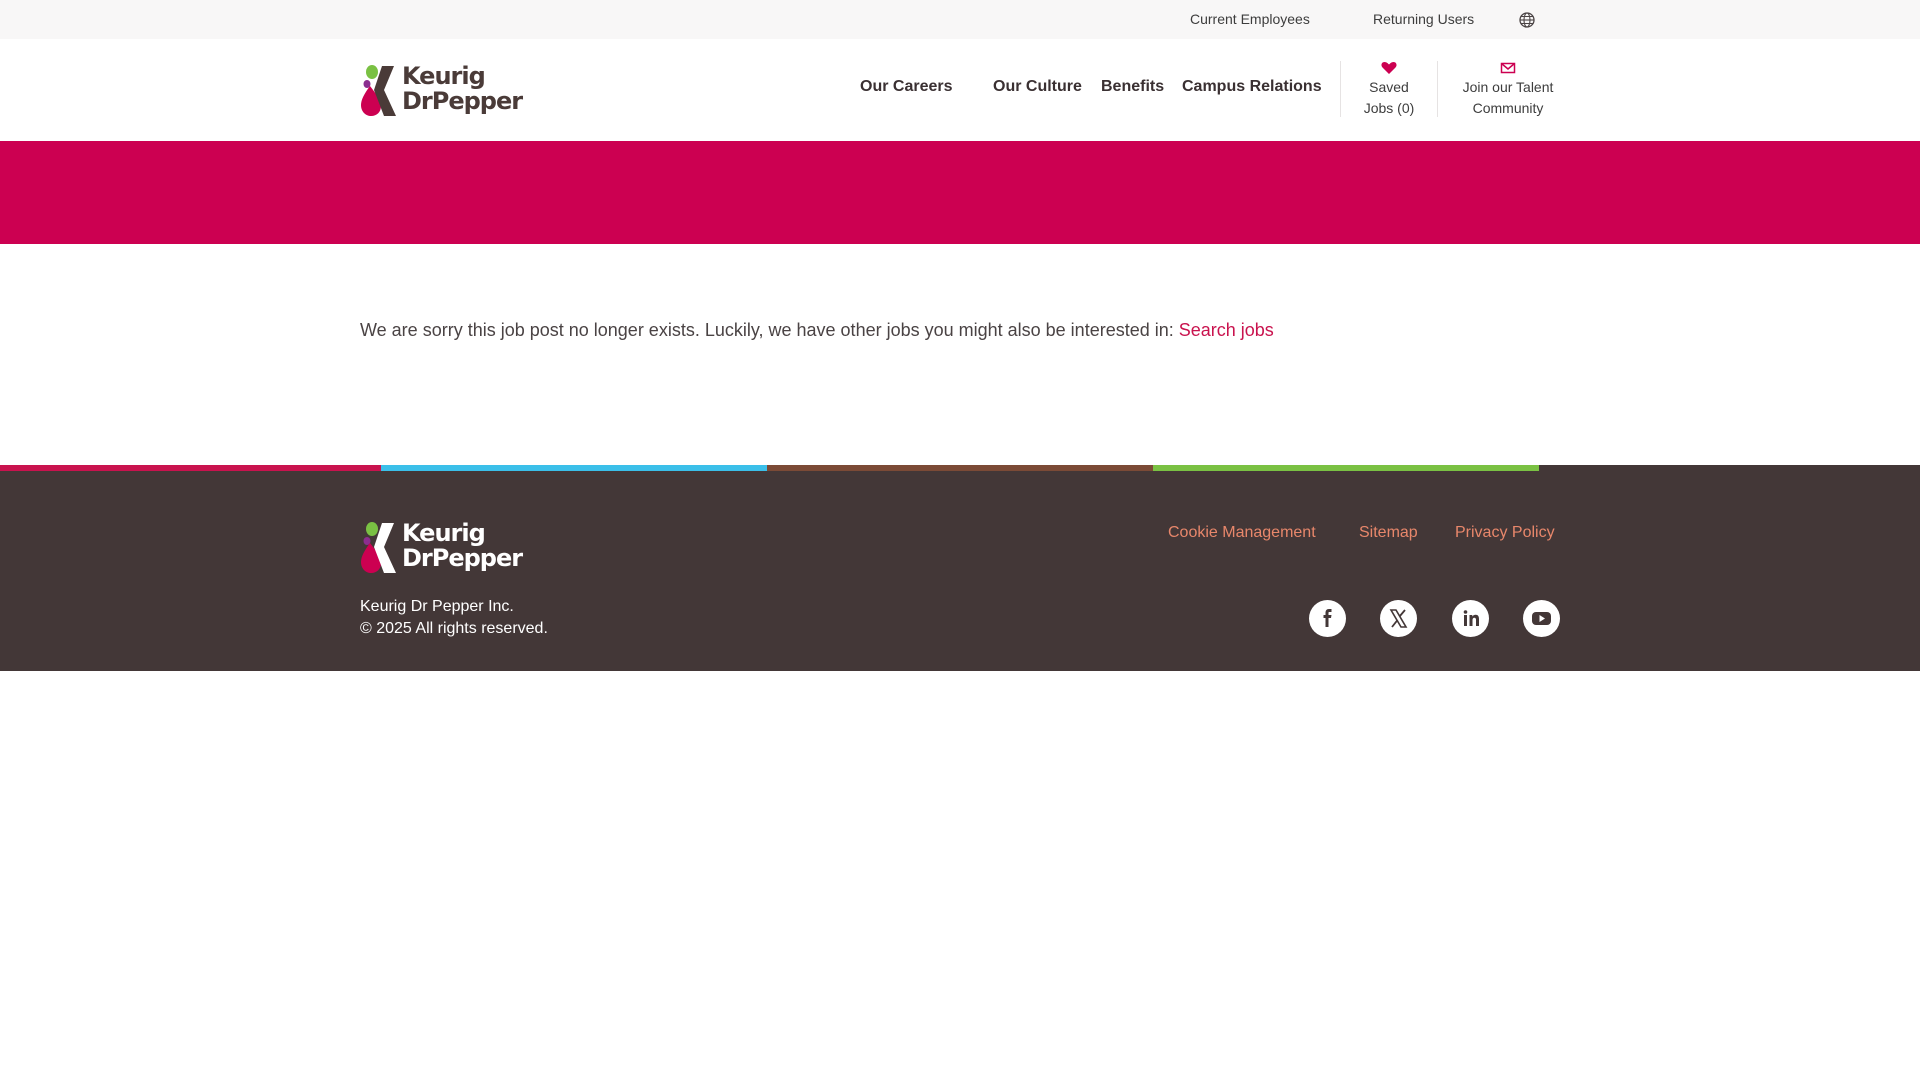 This screenshot has height=1080, width=1920. I want to click on heart-icon, so click(1389, 68).